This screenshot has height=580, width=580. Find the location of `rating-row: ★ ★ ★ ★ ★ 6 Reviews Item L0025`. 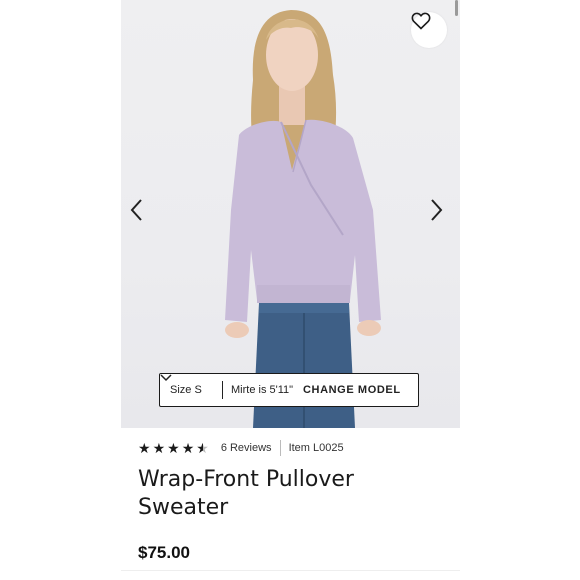

rating-row: ★ ★ ★ ★ ★ 6 Reviews Item L0025 is located at coordinates (241, 448).